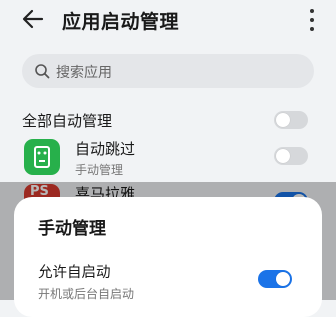  What do you see at coordinates (67, 121) in the screenshot?
I see `all-auto-manage-label: 全部自动管理` at bounding box center [67, 121].